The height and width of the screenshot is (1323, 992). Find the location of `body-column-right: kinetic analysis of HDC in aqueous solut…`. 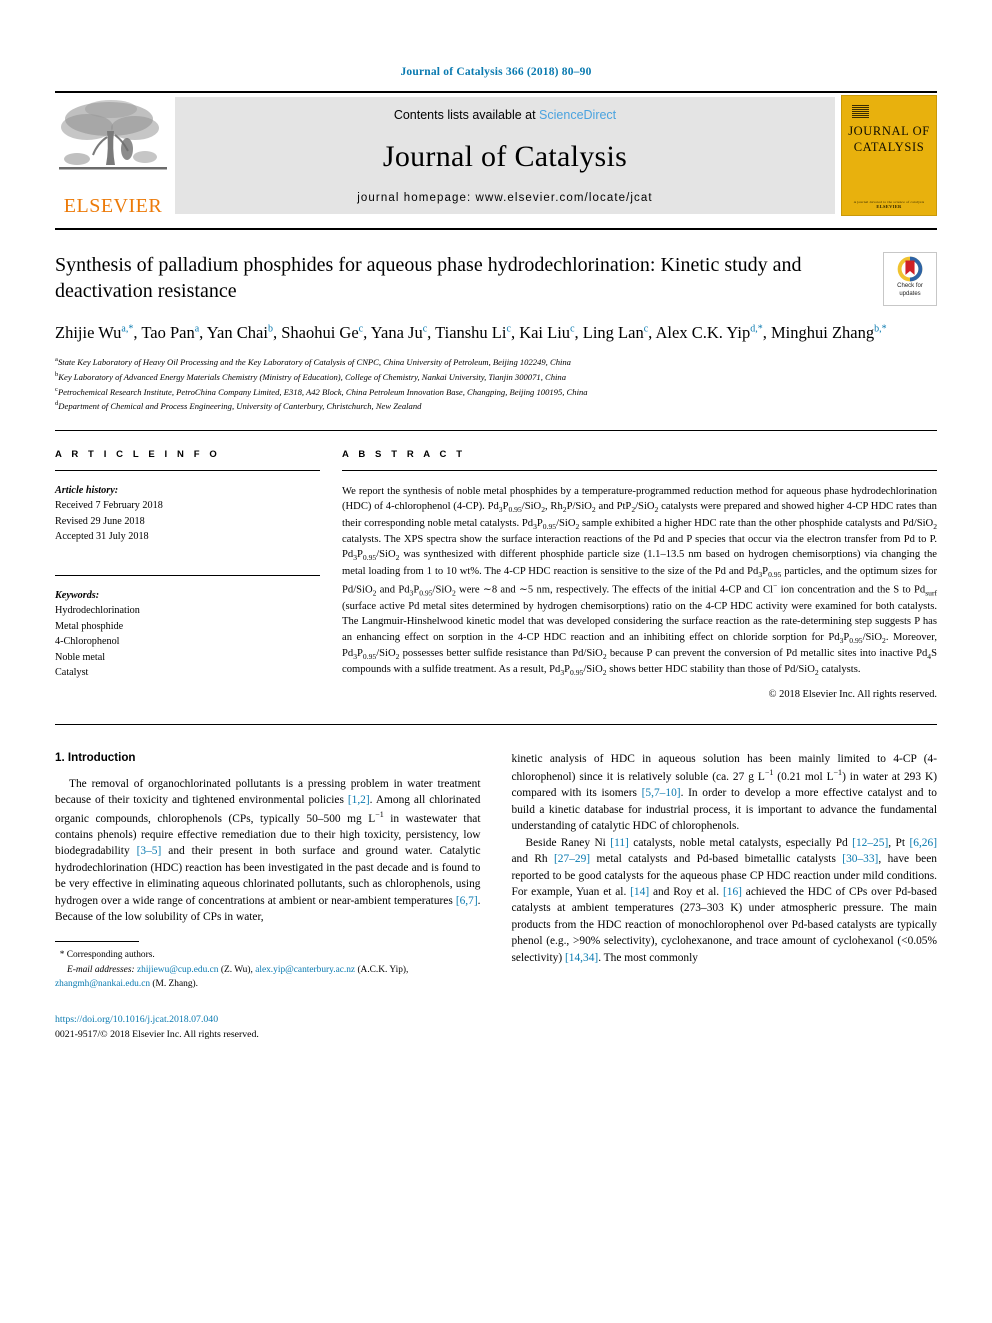

body-column-right: kinetic analysis of HDC in aqueous solut… is located at coordinates (725, 897).